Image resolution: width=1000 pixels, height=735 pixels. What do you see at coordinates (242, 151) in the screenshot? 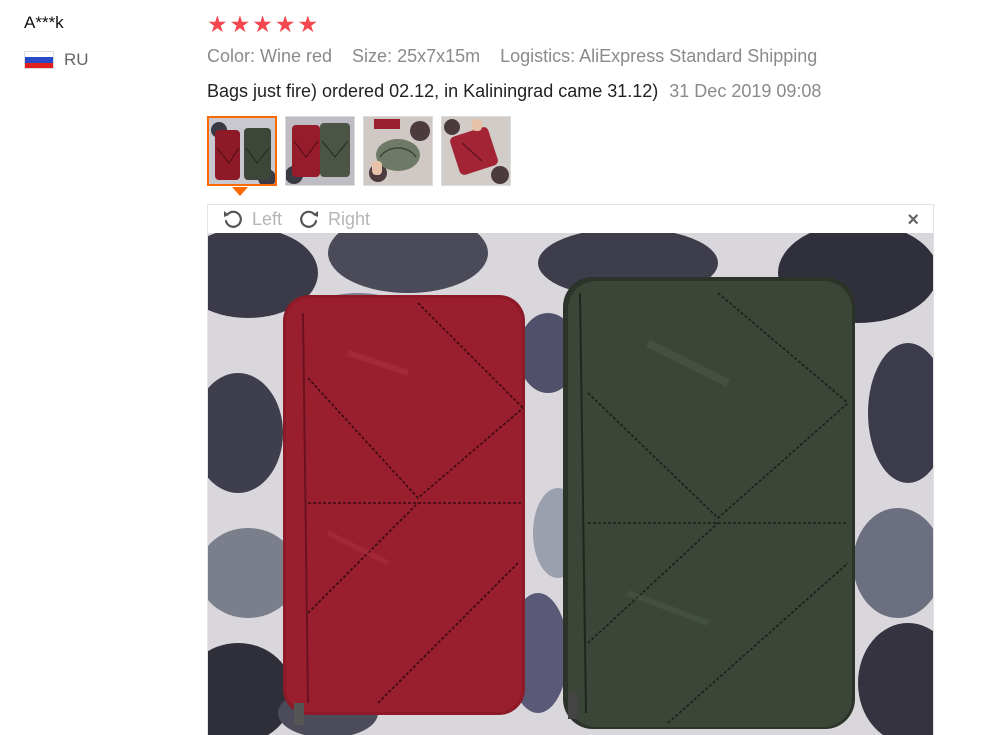
I see `photo-thumb-two-bags` at bounding box center [242, 151].